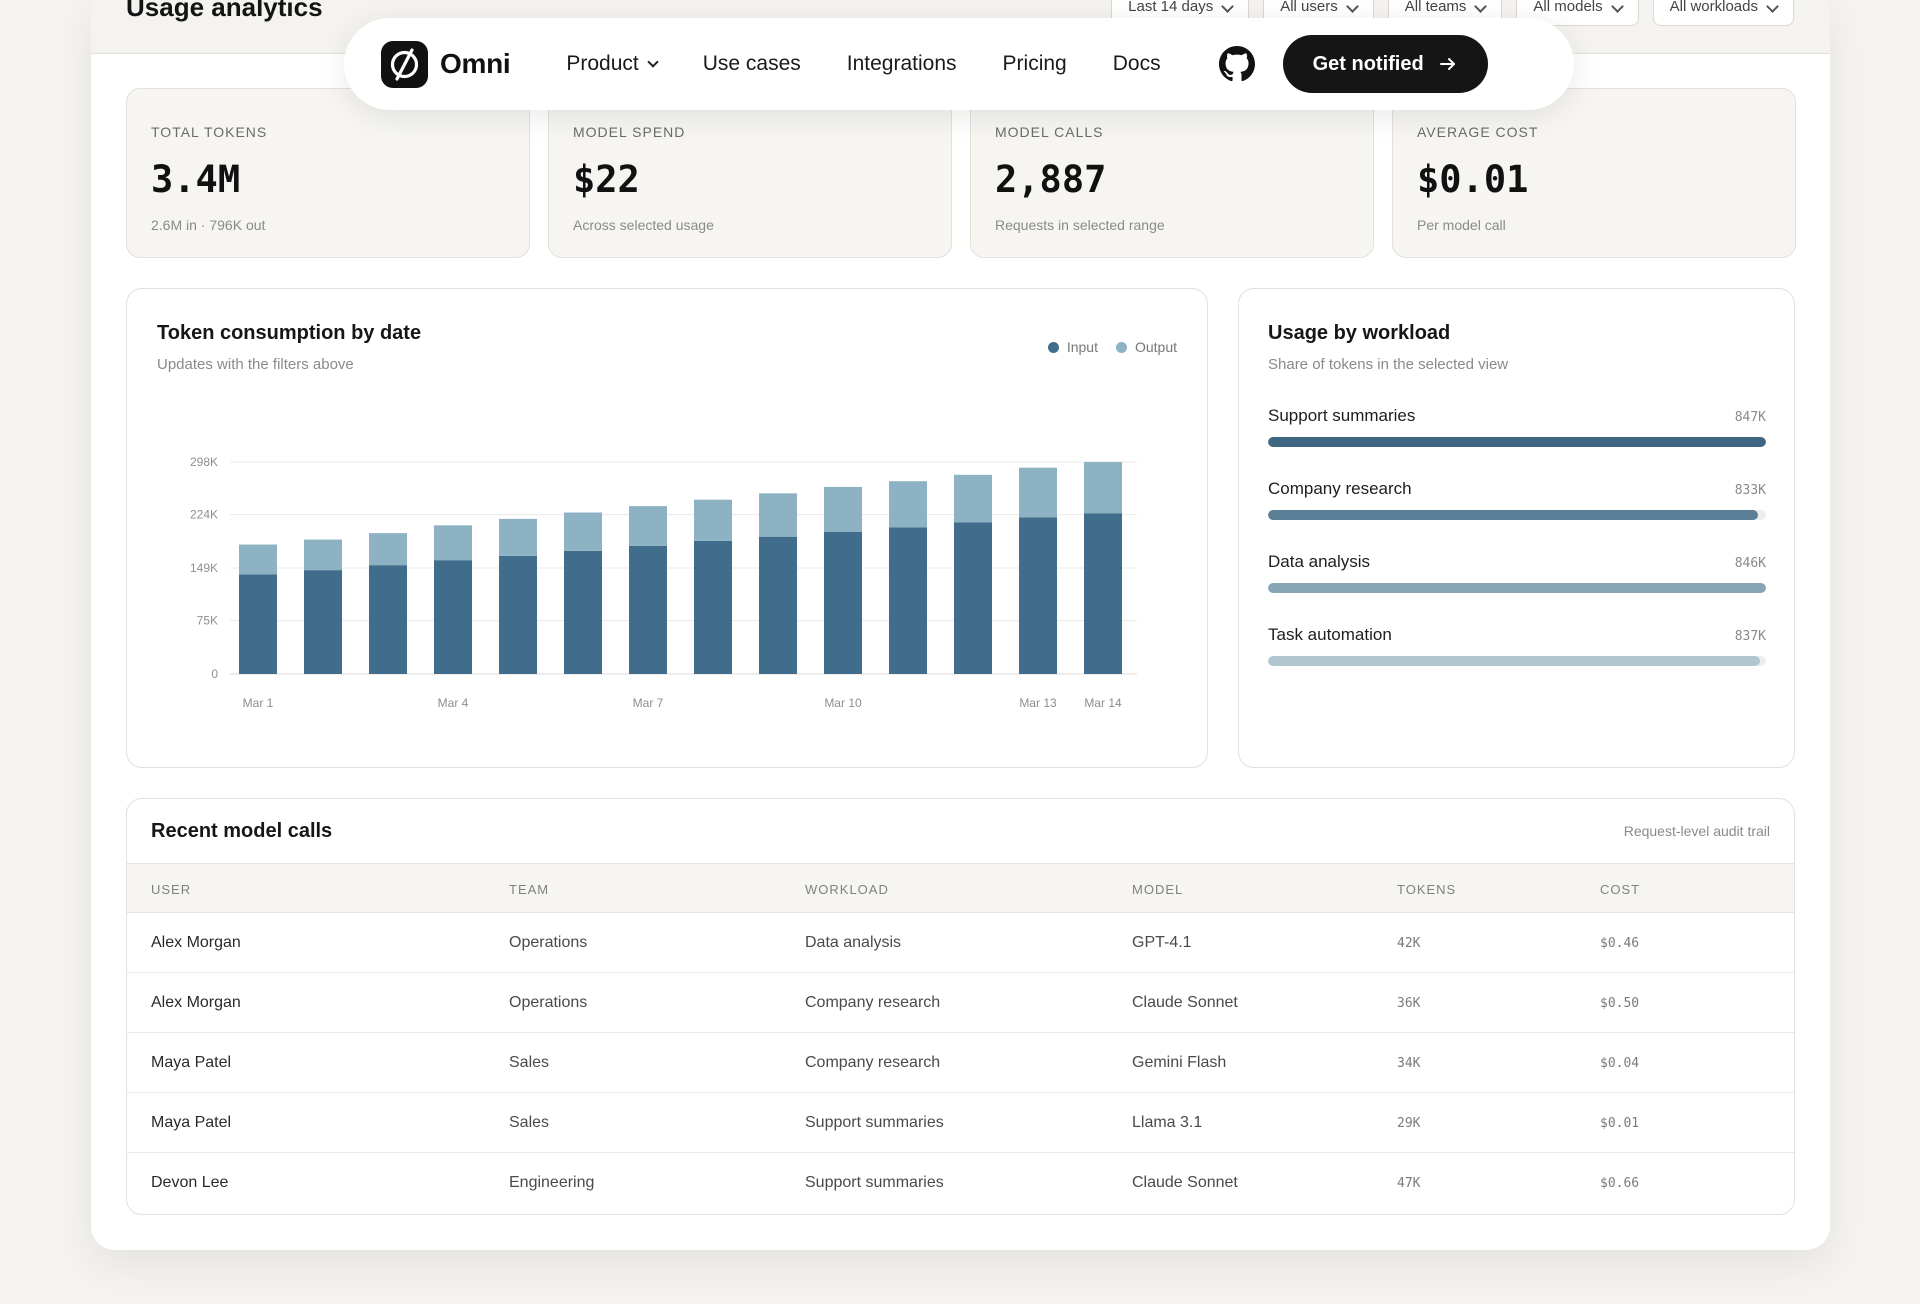 This screenshot has height=1304, width=1920. I want to click on nav-link-product: Product, so click(612, 64).